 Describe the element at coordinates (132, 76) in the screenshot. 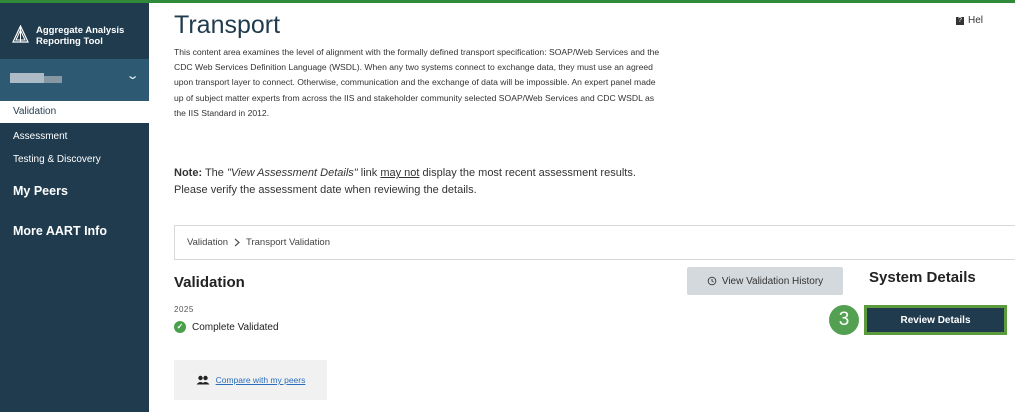

I see `chevron-down-icon: ⌄` at that location.